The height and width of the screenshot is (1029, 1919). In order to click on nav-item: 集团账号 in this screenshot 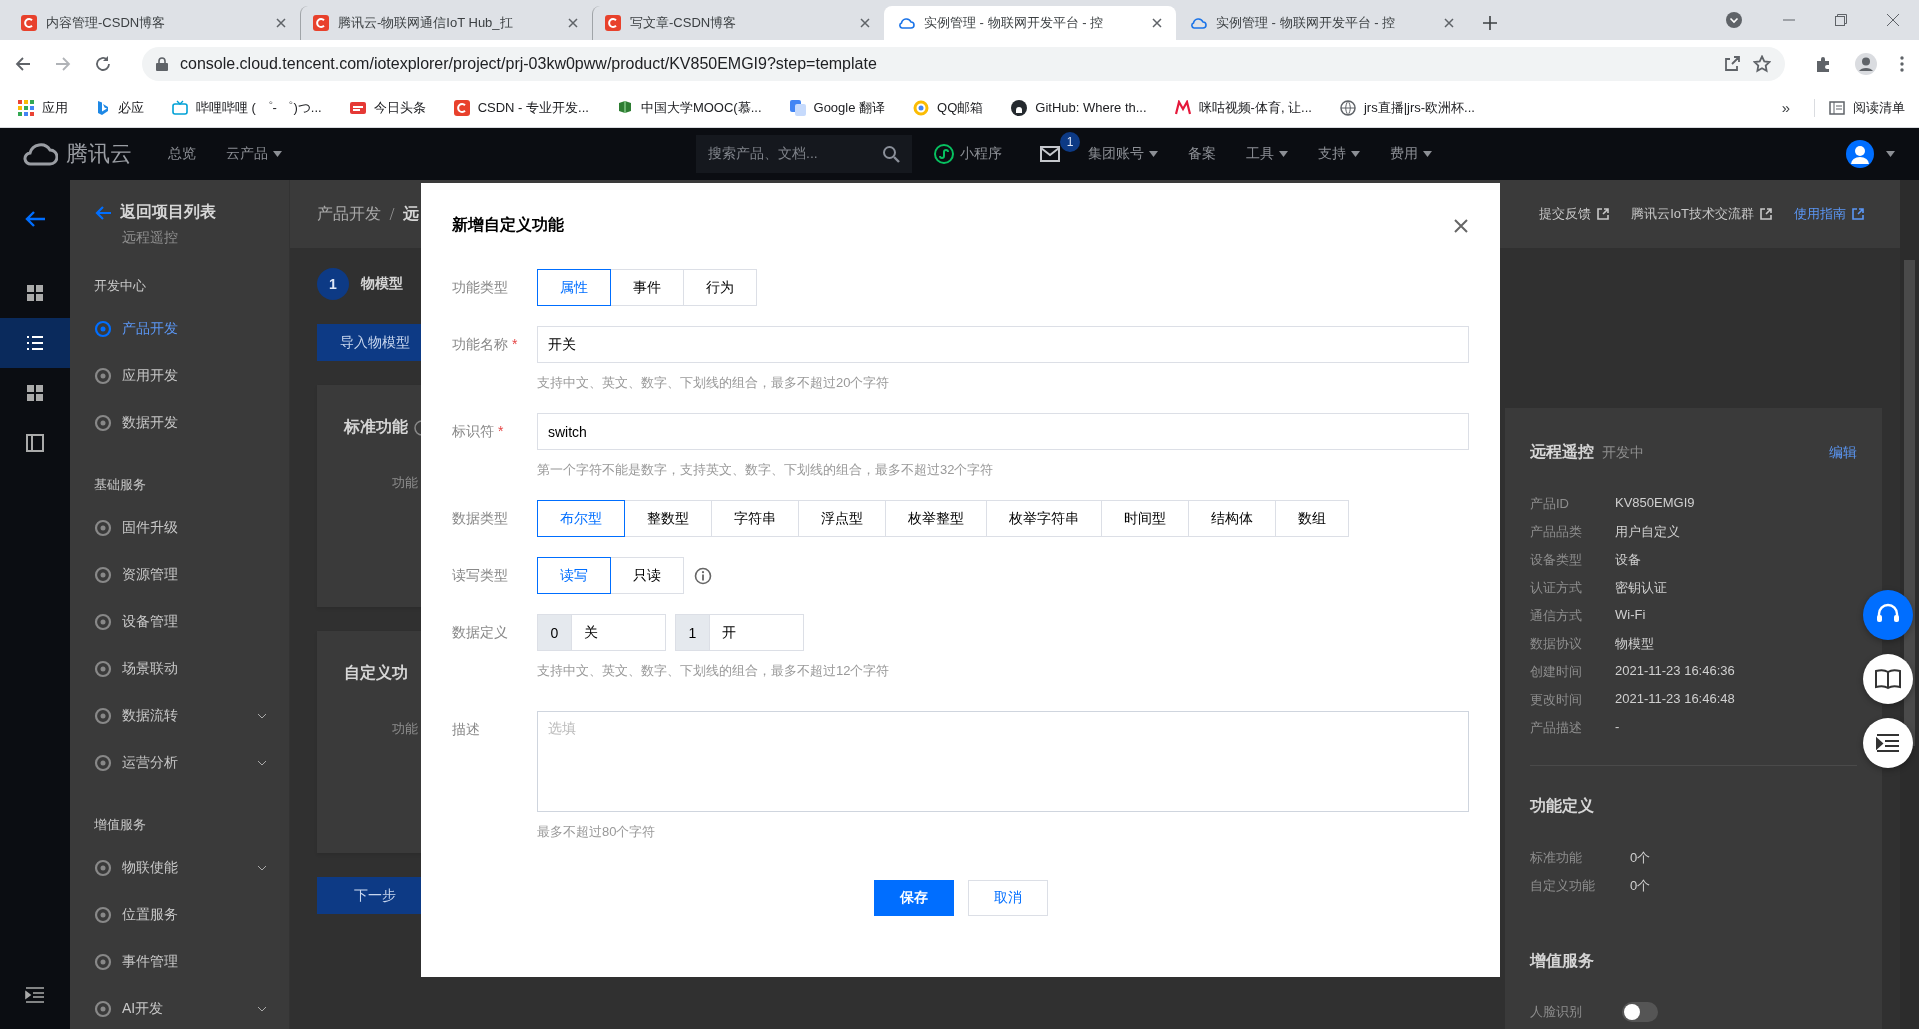, I will do `click(1123, 154)`.